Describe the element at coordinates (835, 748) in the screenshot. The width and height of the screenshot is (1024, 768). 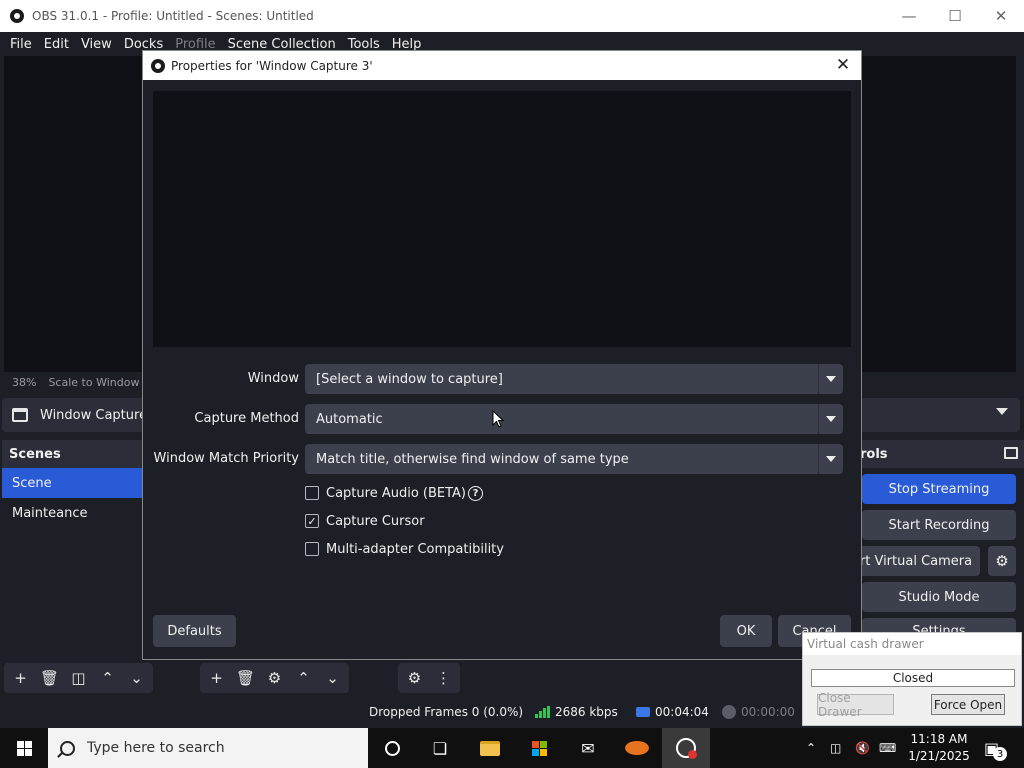
I see `network-icon: ◫` at that location.